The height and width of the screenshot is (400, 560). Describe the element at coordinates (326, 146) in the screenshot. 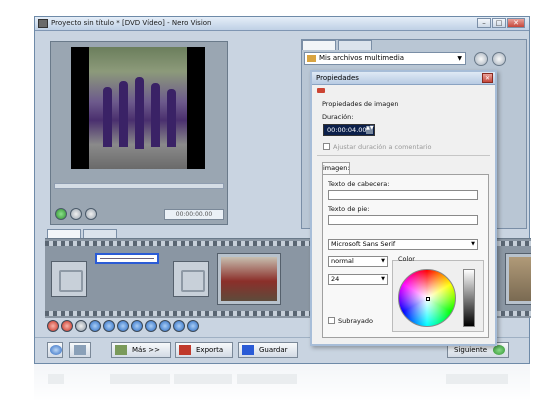

I see `adjust-duration-checkbox` at that location.